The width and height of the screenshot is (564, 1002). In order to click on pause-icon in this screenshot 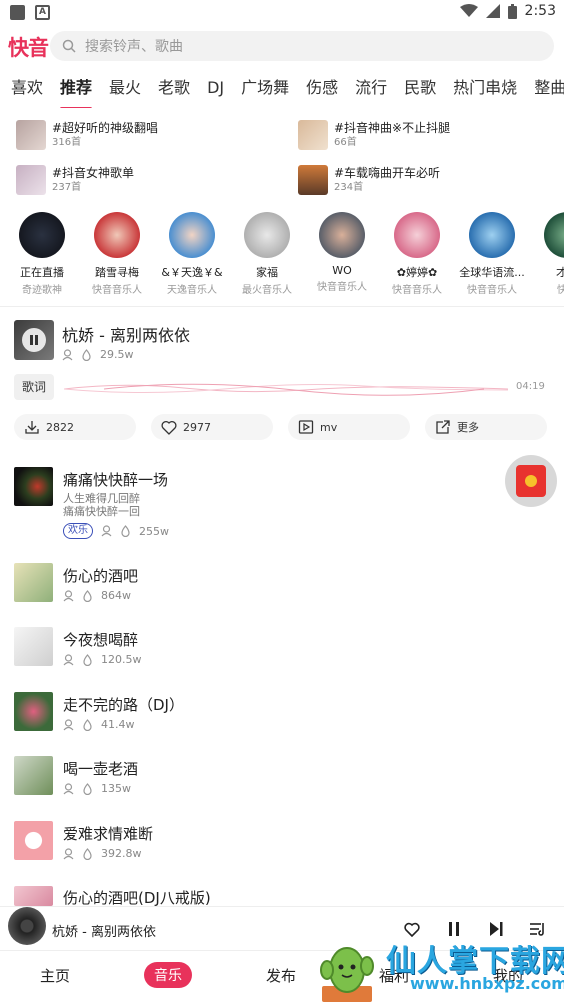, I will do `click(34, 340)`.